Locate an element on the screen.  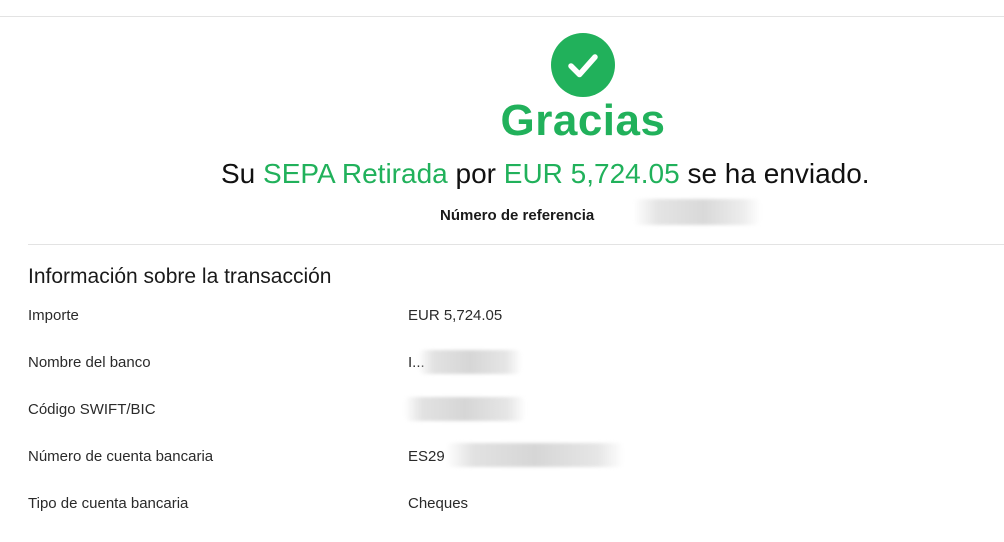
message-connector: por is located at coordinates (475, 173).